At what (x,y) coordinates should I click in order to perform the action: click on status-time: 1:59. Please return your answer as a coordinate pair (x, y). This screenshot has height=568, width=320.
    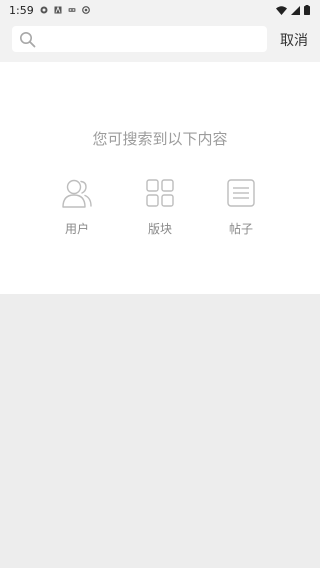
    Looking at the image, I should click on (21, 10).